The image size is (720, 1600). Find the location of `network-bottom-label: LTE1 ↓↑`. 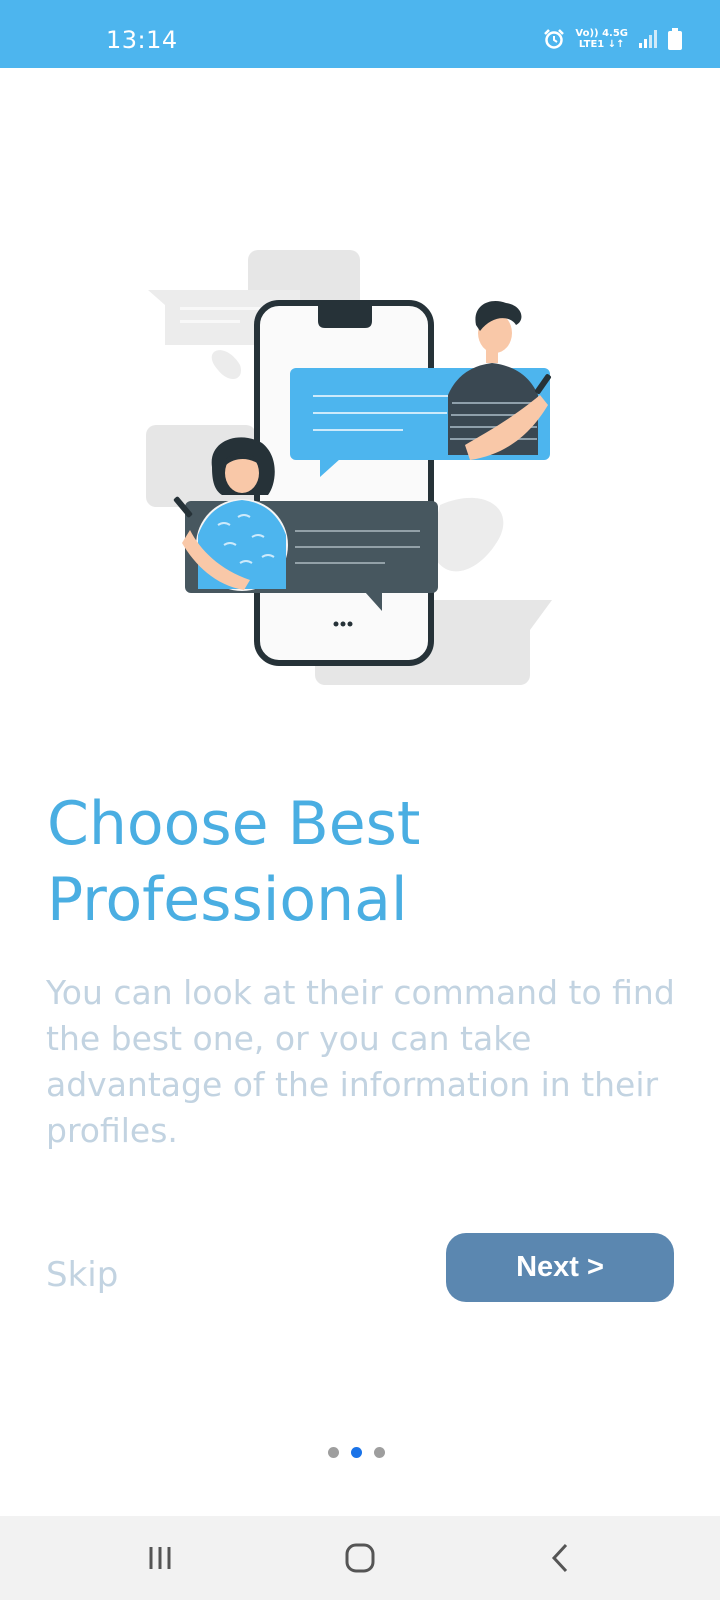

network-bottom-label: LTE1 ↓↑ is located at coordinates (601, 44).